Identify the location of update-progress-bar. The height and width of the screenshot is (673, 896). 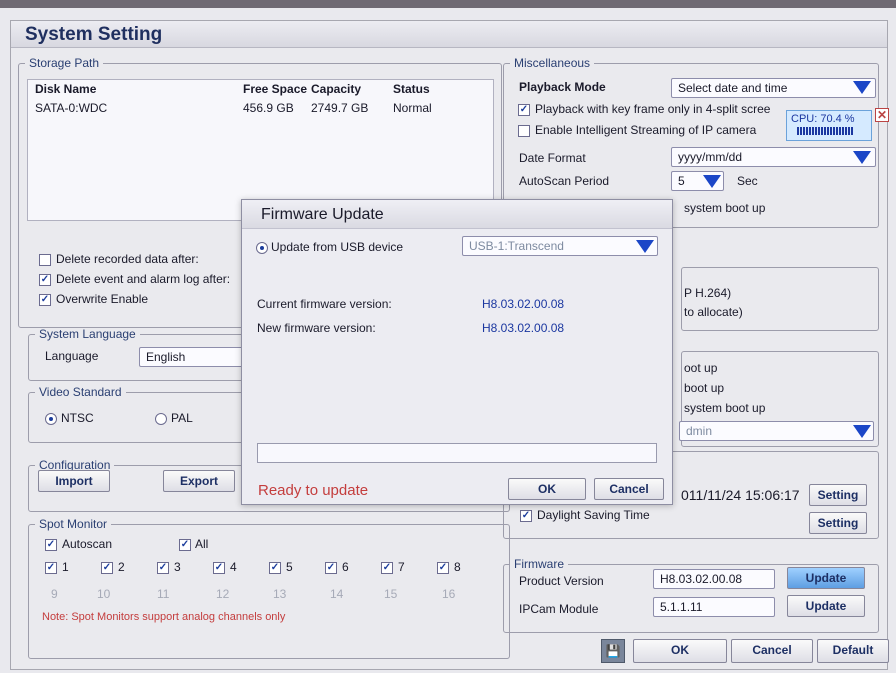
(457, 453).